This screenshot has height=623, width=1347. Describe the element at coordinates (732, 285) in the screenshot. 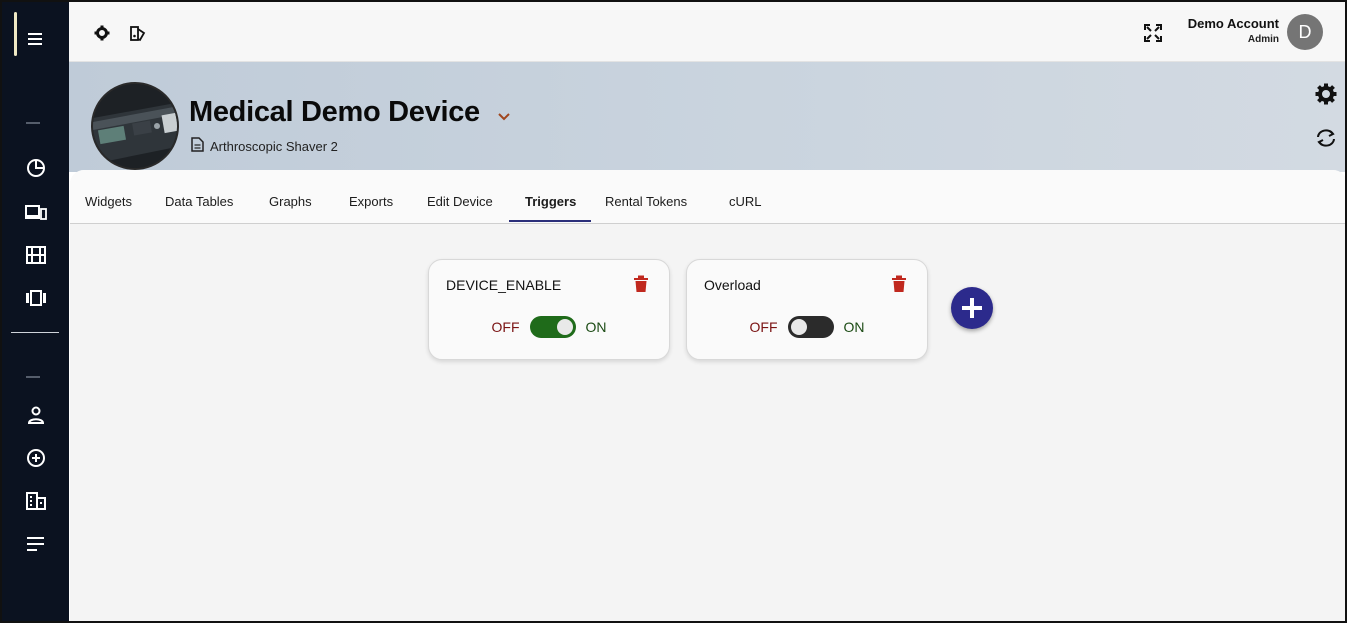

I see `trigger-name: Overload` at that location.